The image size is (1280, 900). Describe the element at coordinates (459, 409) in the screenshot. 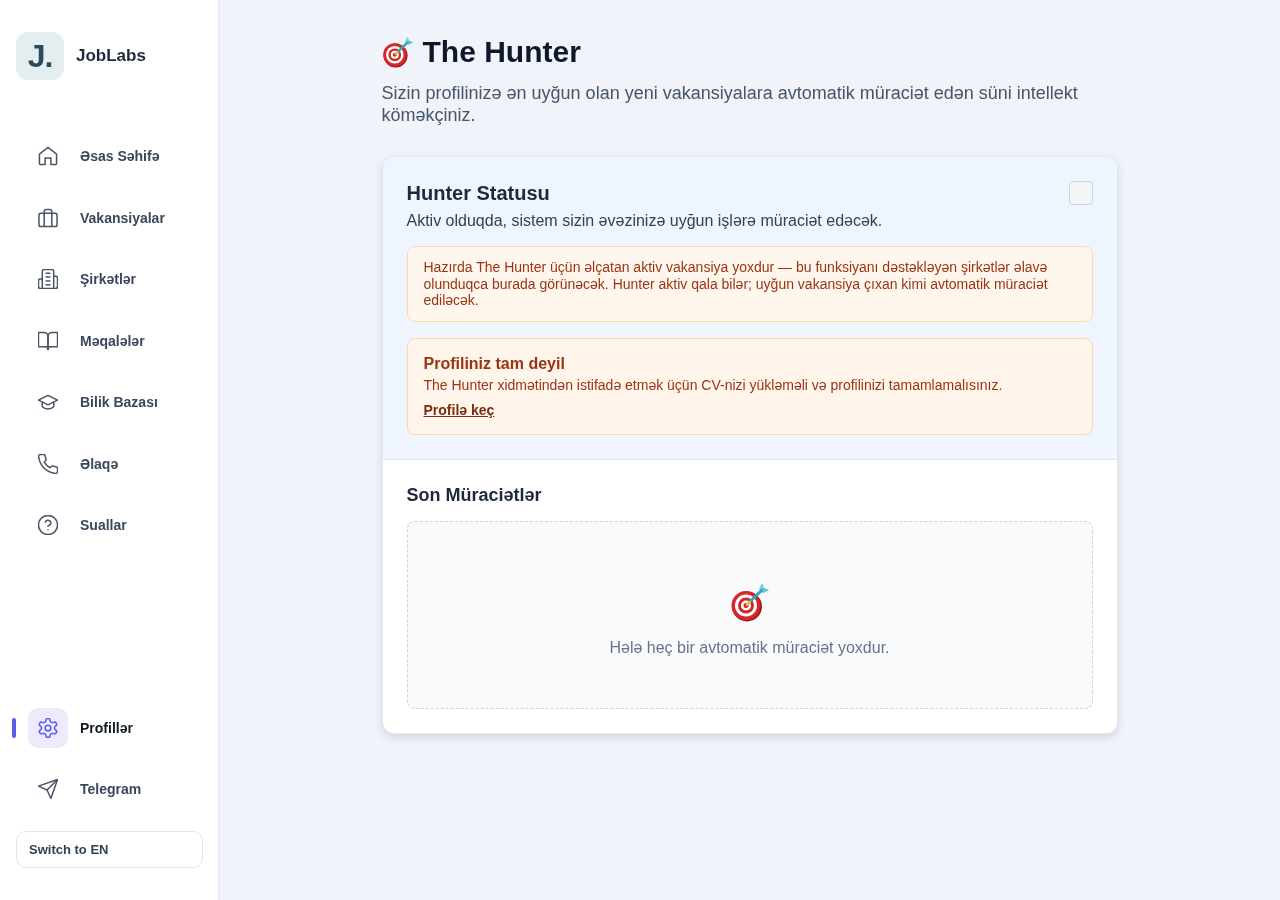

I see `profile-link: Profilə keç` at that location.